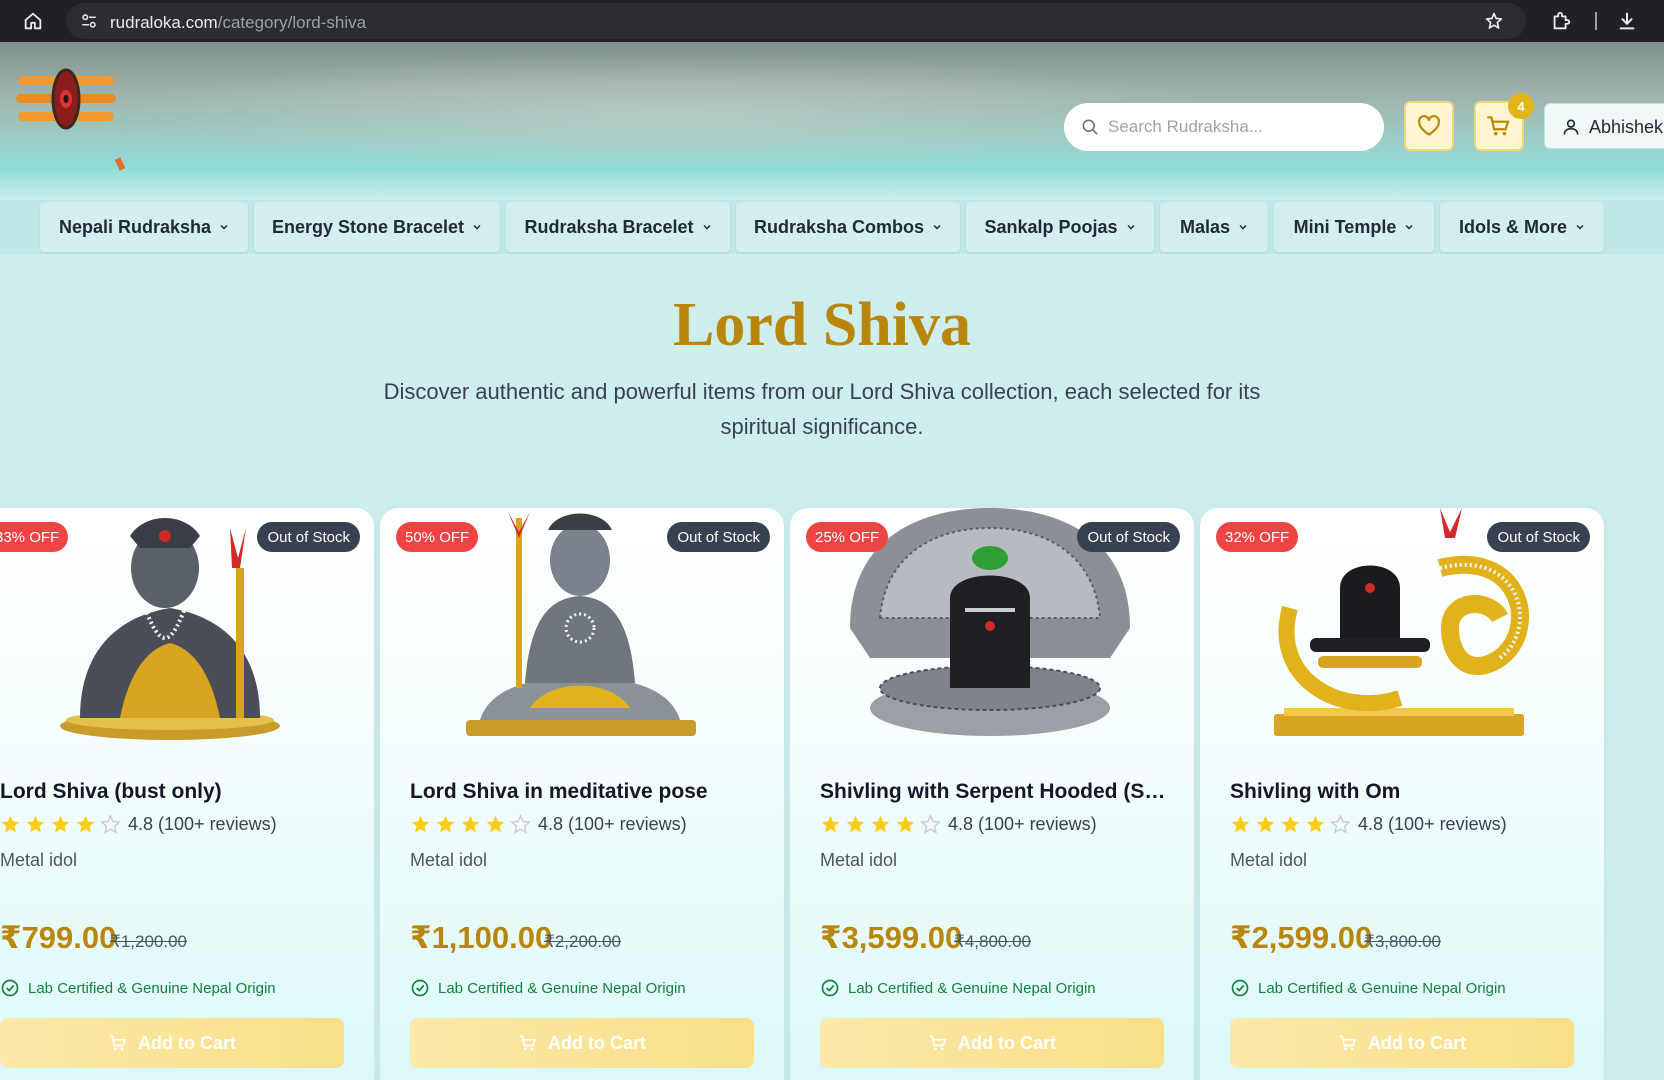 Image resolution: width=1664 pixels, height=1080 pixels. Describe the element at coordinates (174, 792) in the screenshot. I see `product-name: Lord Shiva (bust only)` at that location.